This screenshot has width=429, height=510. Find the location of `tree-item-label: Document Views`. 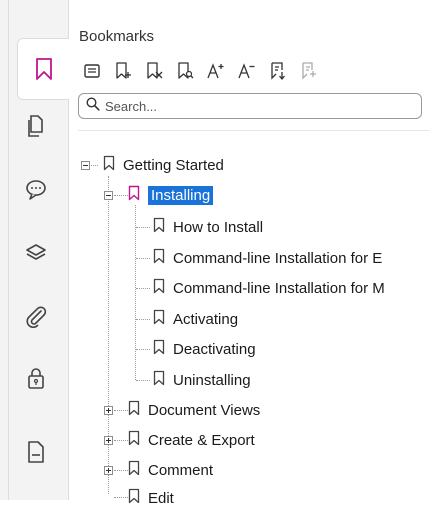

tree-item-label: Document Views is located at coordinates (204, 410).